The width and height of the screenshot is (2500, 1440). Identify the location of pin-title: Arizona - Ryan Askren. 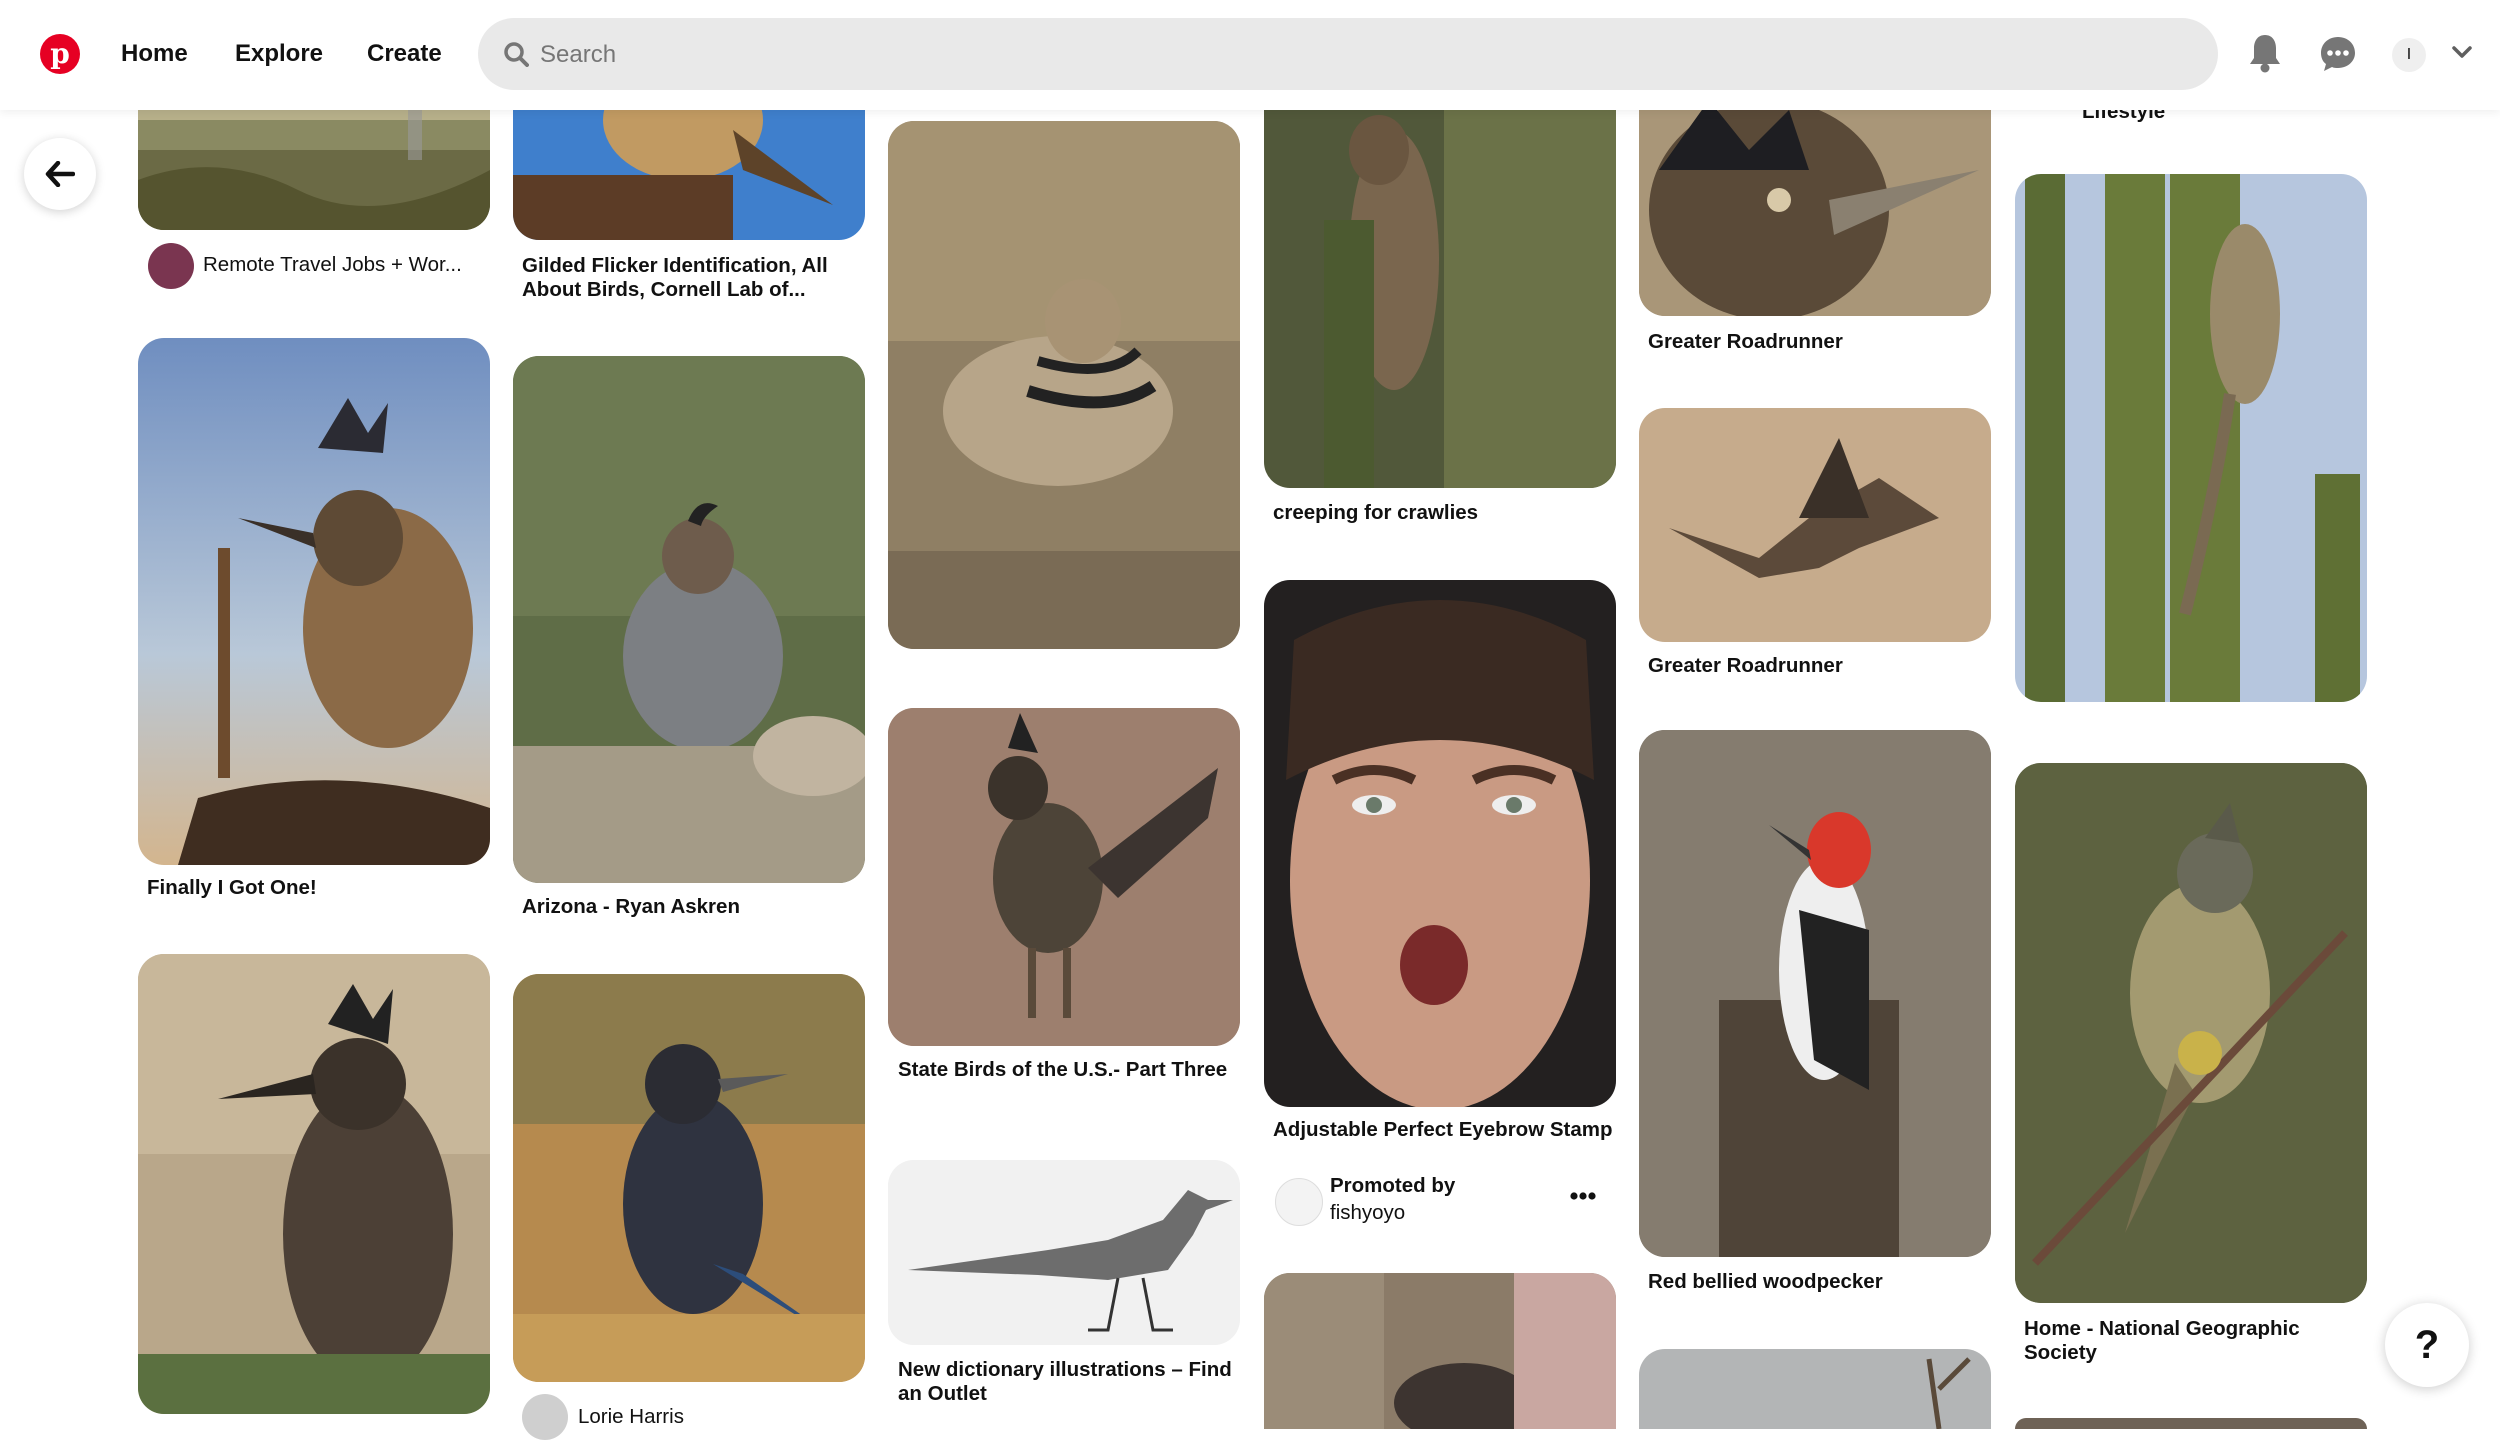
(692, 907).